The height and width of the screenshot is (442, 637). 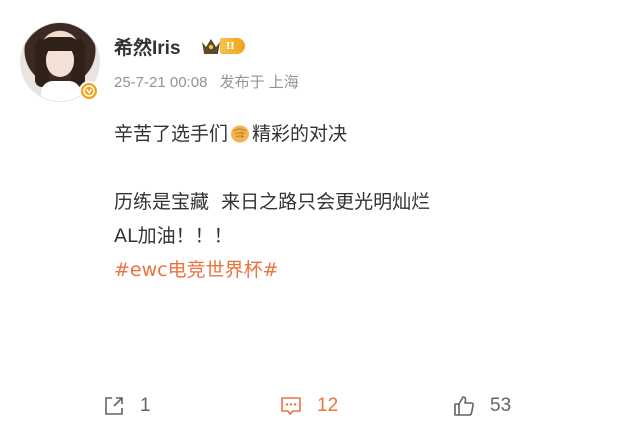 What do you see at coordinates (481, 406) in the screenshot?
I see `like-button: 53` at bounding box center [481, 406].